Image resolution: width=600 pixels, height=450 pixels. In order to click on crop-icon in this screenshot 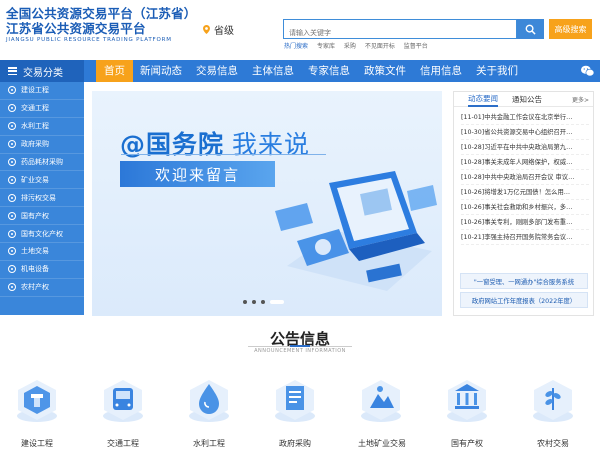, I will do `click(553, 401)`.